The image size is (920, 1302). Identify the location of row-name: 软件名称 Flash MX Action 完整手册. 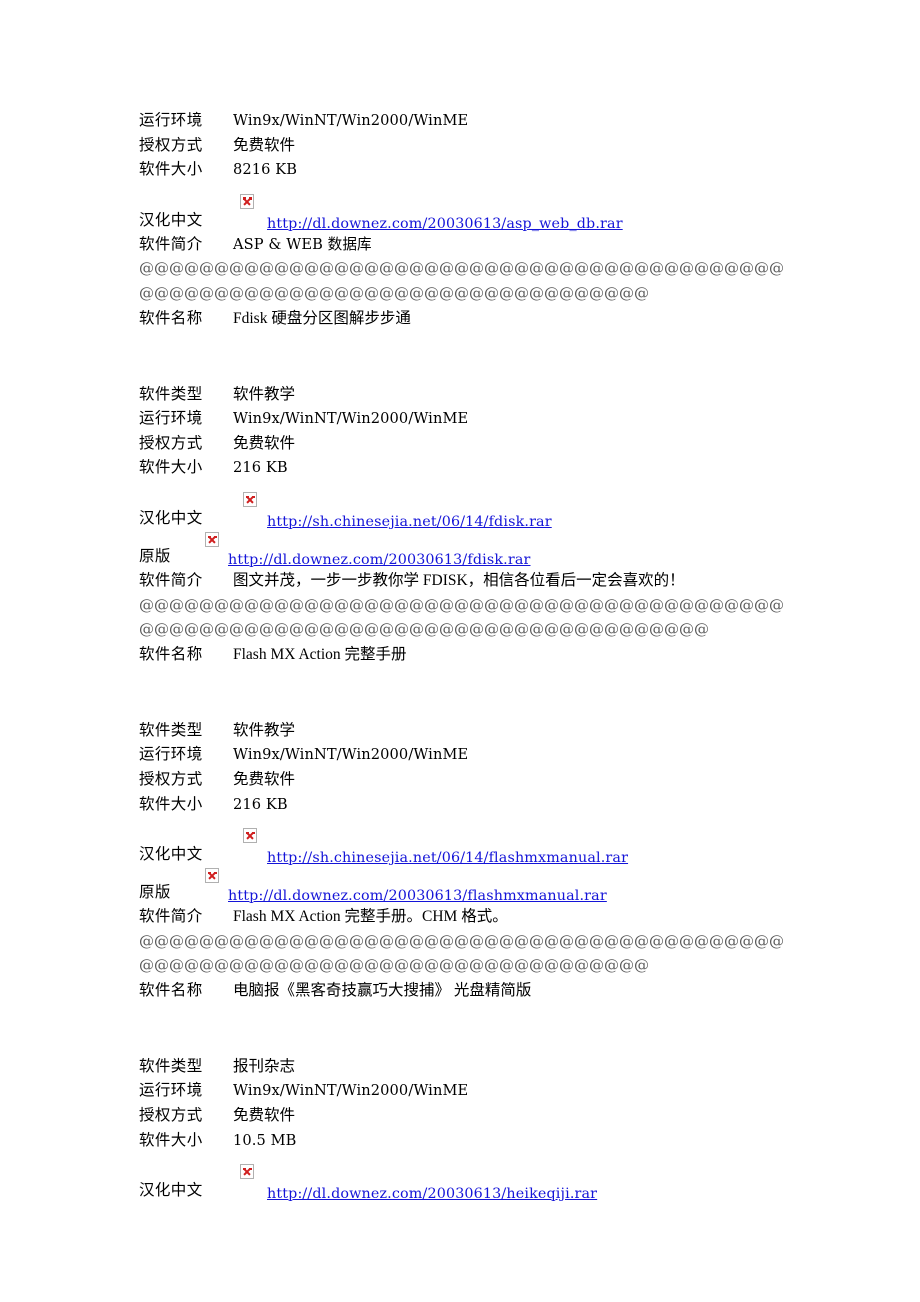
(469, 655).